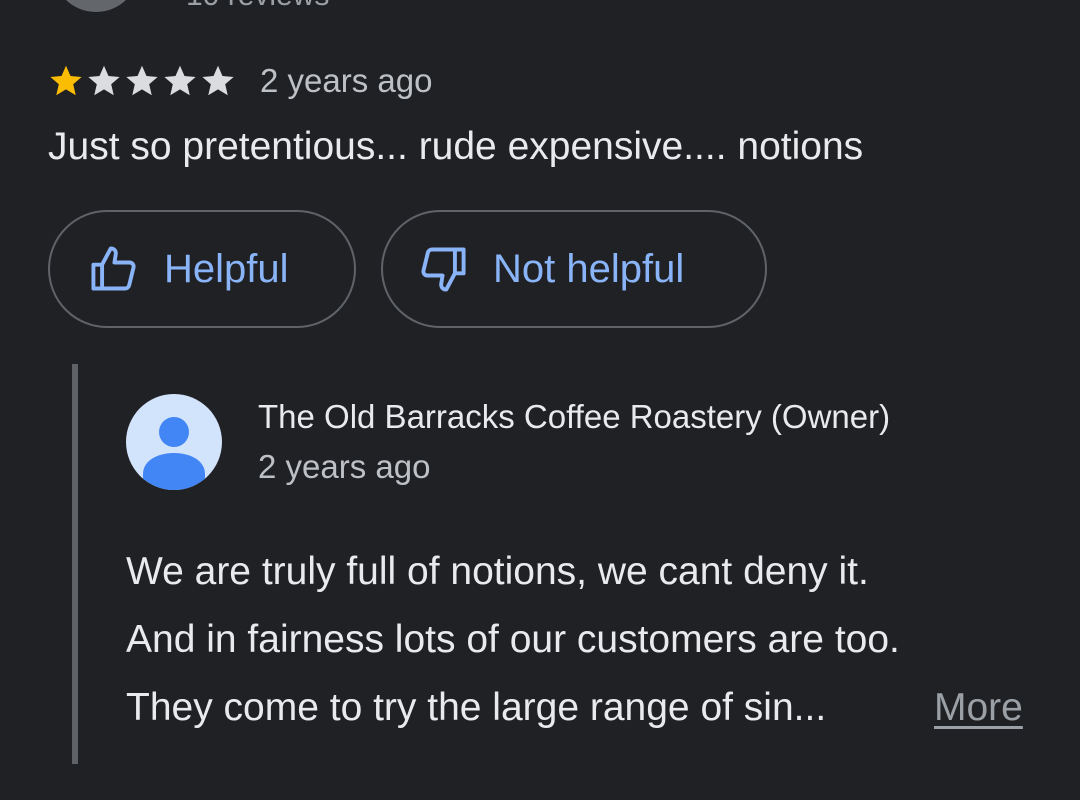 The height and width of the screenshot is (800, 1080). What do you see at coordinates (96, 6) in the screenshot?
I see `reviewer-avatar` at bounding box center [96, 6].